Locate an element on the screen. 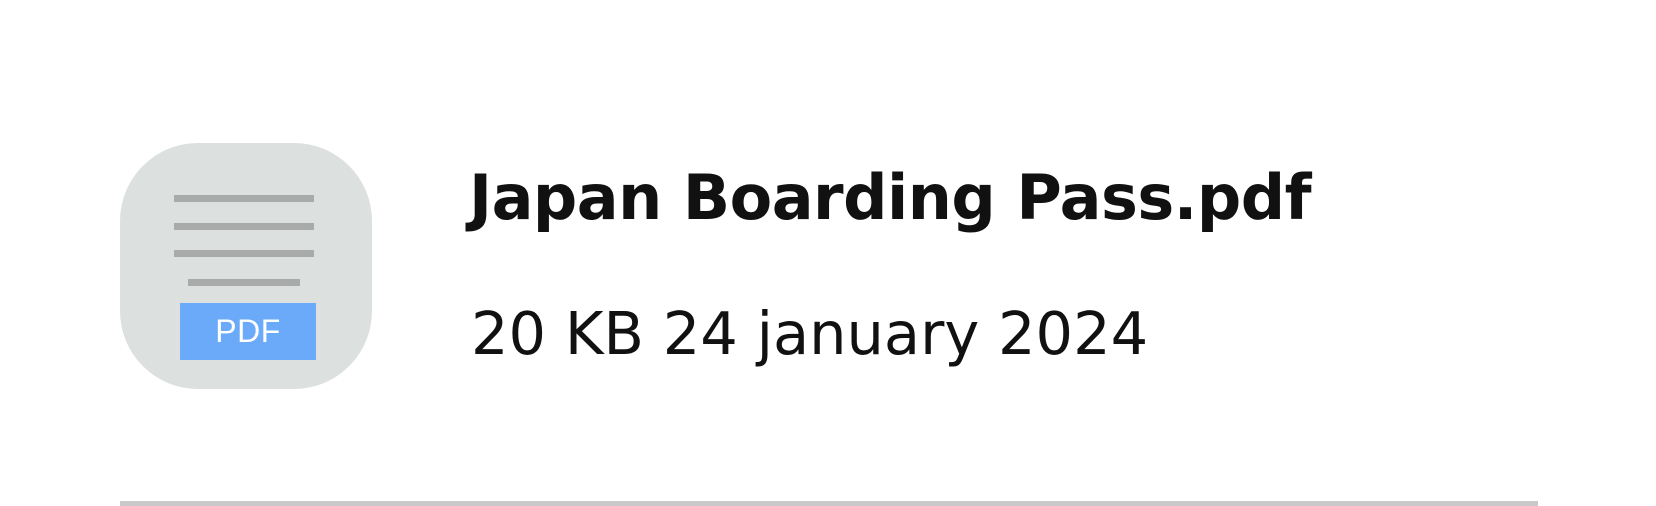 Image resolution: width=1656 pixels, height=506 pixels. file-meta: 20 KB 24 january 2024 is located at coordinates (809, 334).